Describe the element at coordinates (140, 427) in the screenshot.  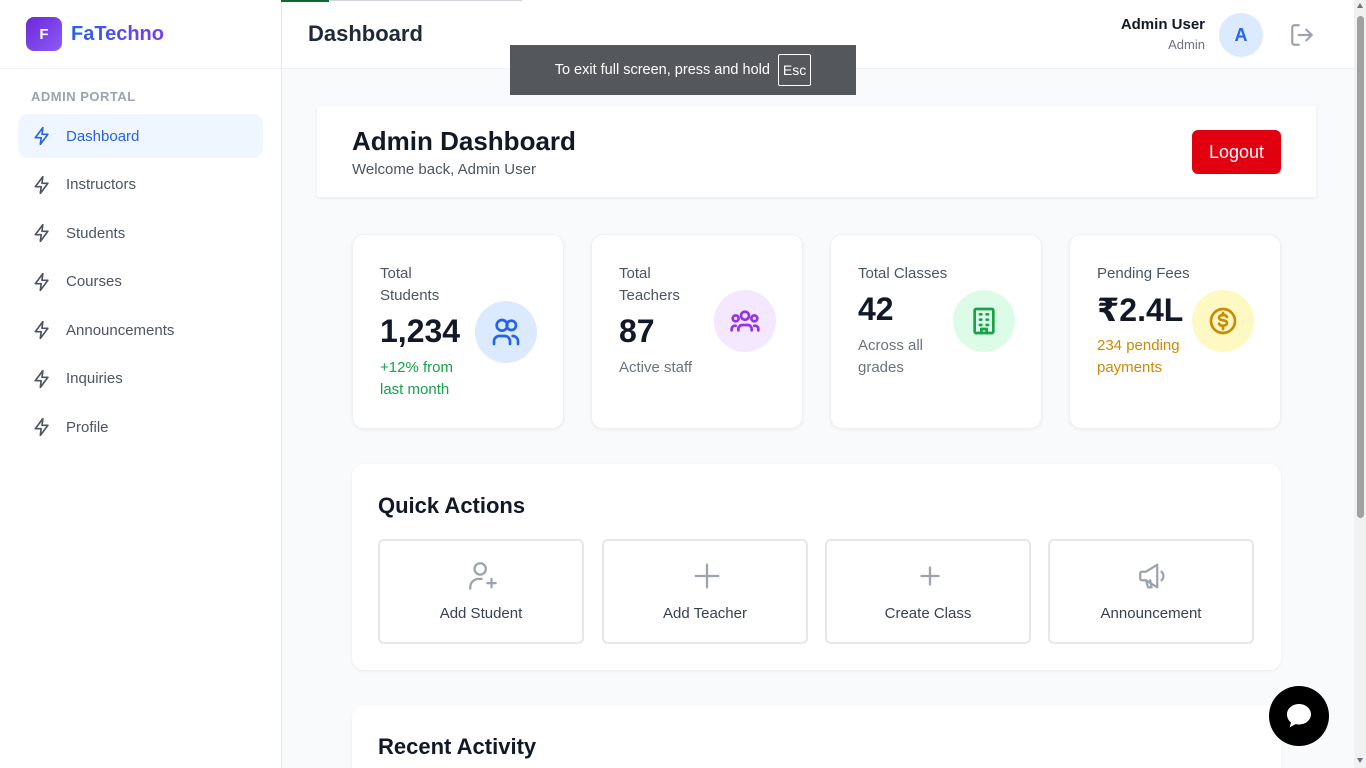
I see `sidebar-item-profile: Profile` at that location.